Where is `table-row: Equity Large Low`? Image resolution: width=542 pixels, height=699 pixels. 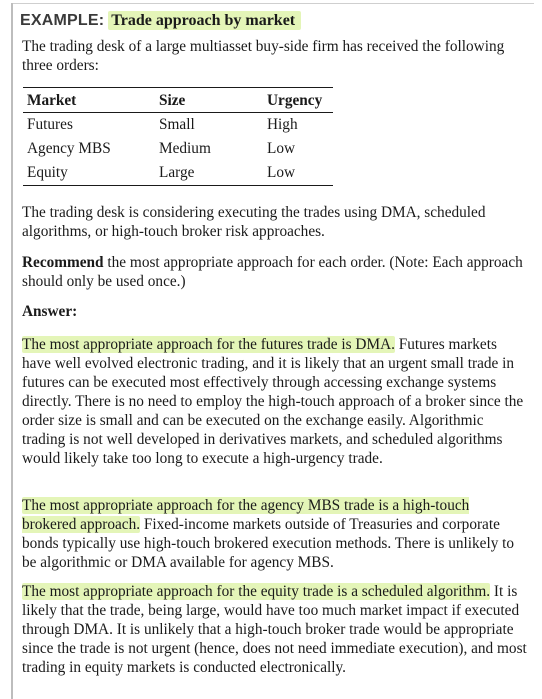 table-row: Equity Large Low is located at coordinates (178, 173).